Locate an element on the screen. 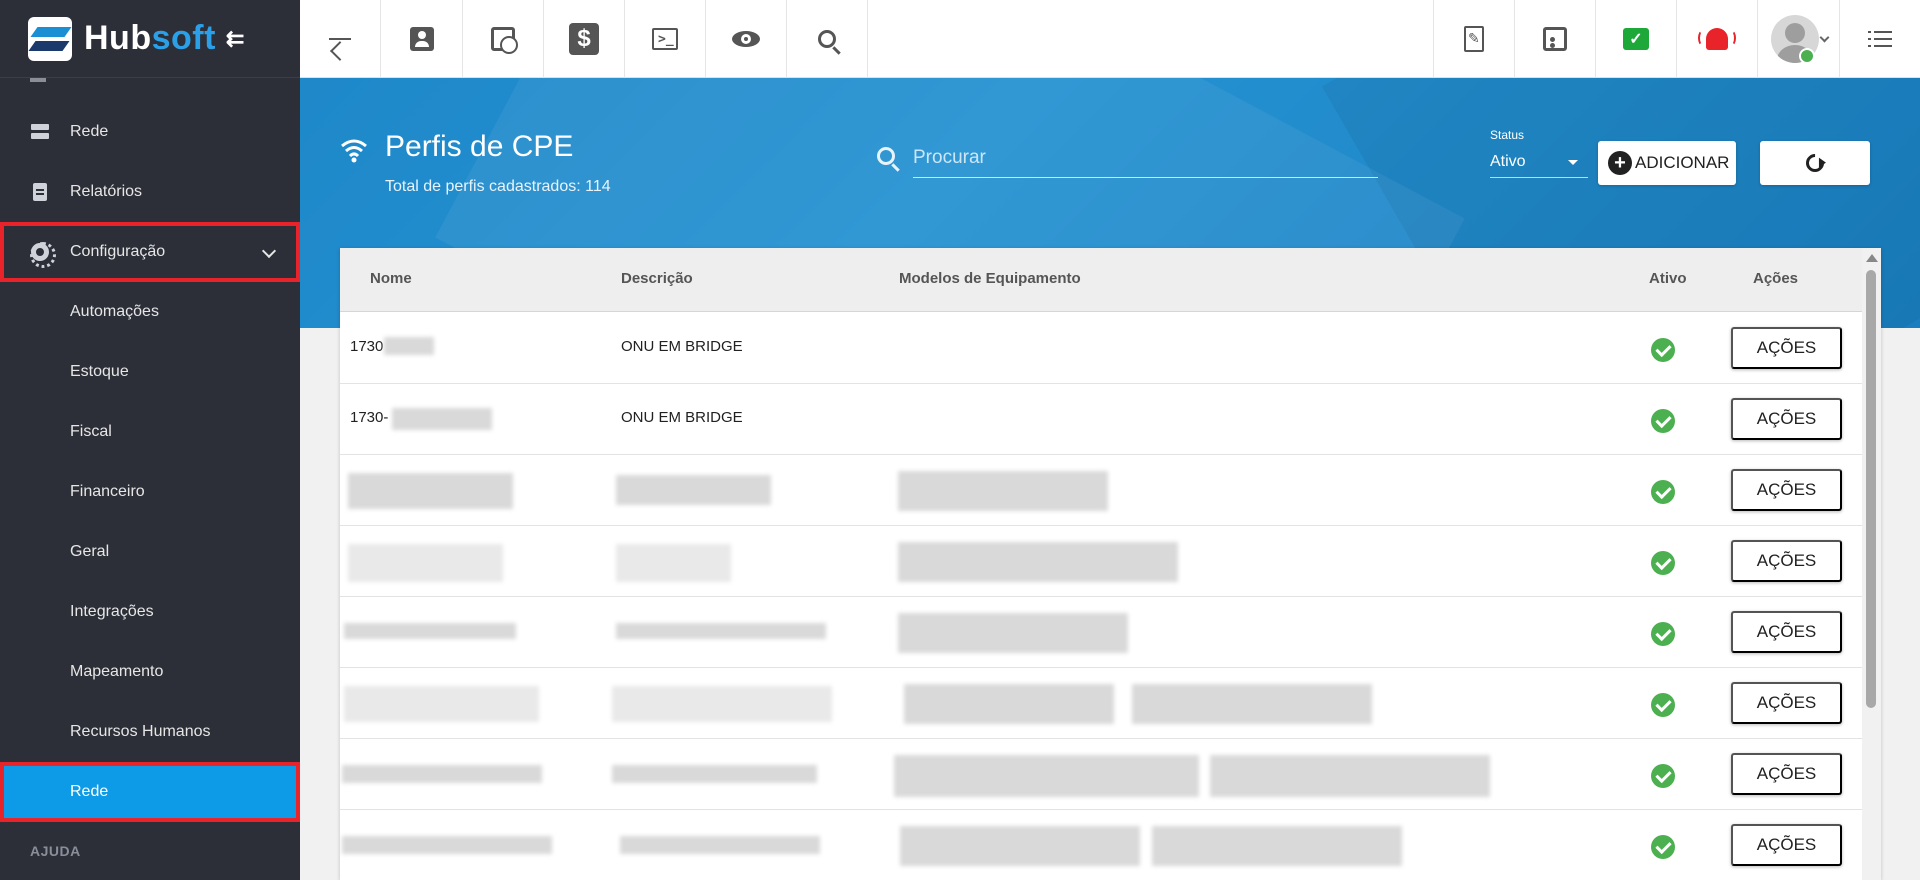  search-icon is located at coordinates (827, 39).